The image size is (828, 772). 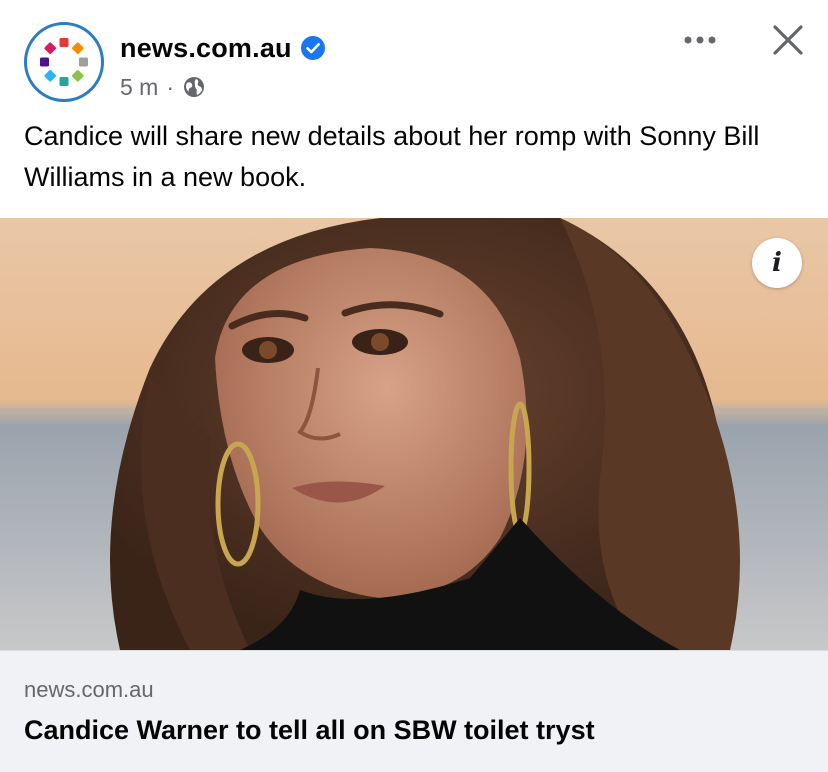 I want to click on post-header: news.com.au 5 m ·, so click(x=414, y=55).